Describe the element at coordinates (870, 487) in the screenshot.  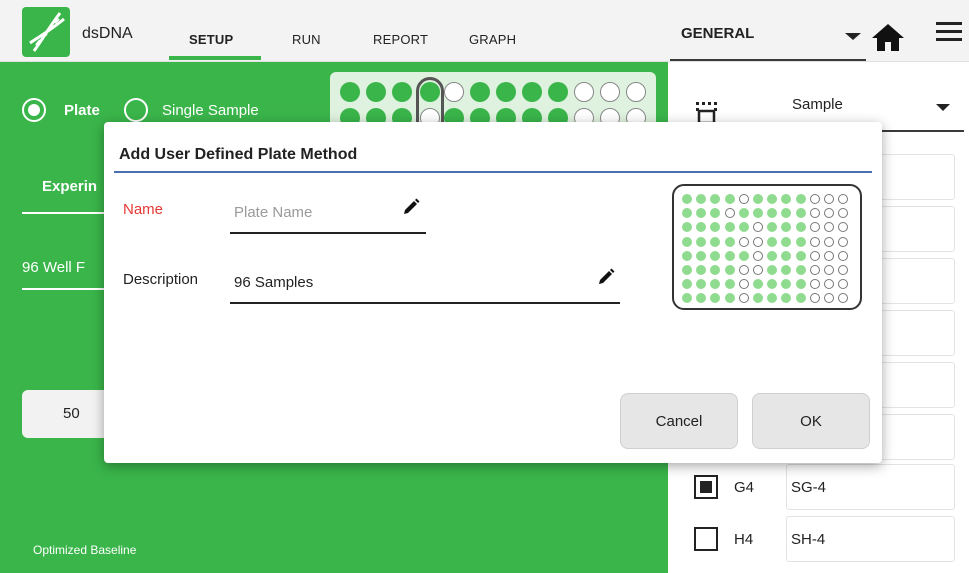
I see `sample-cell: SG-4` at that location.